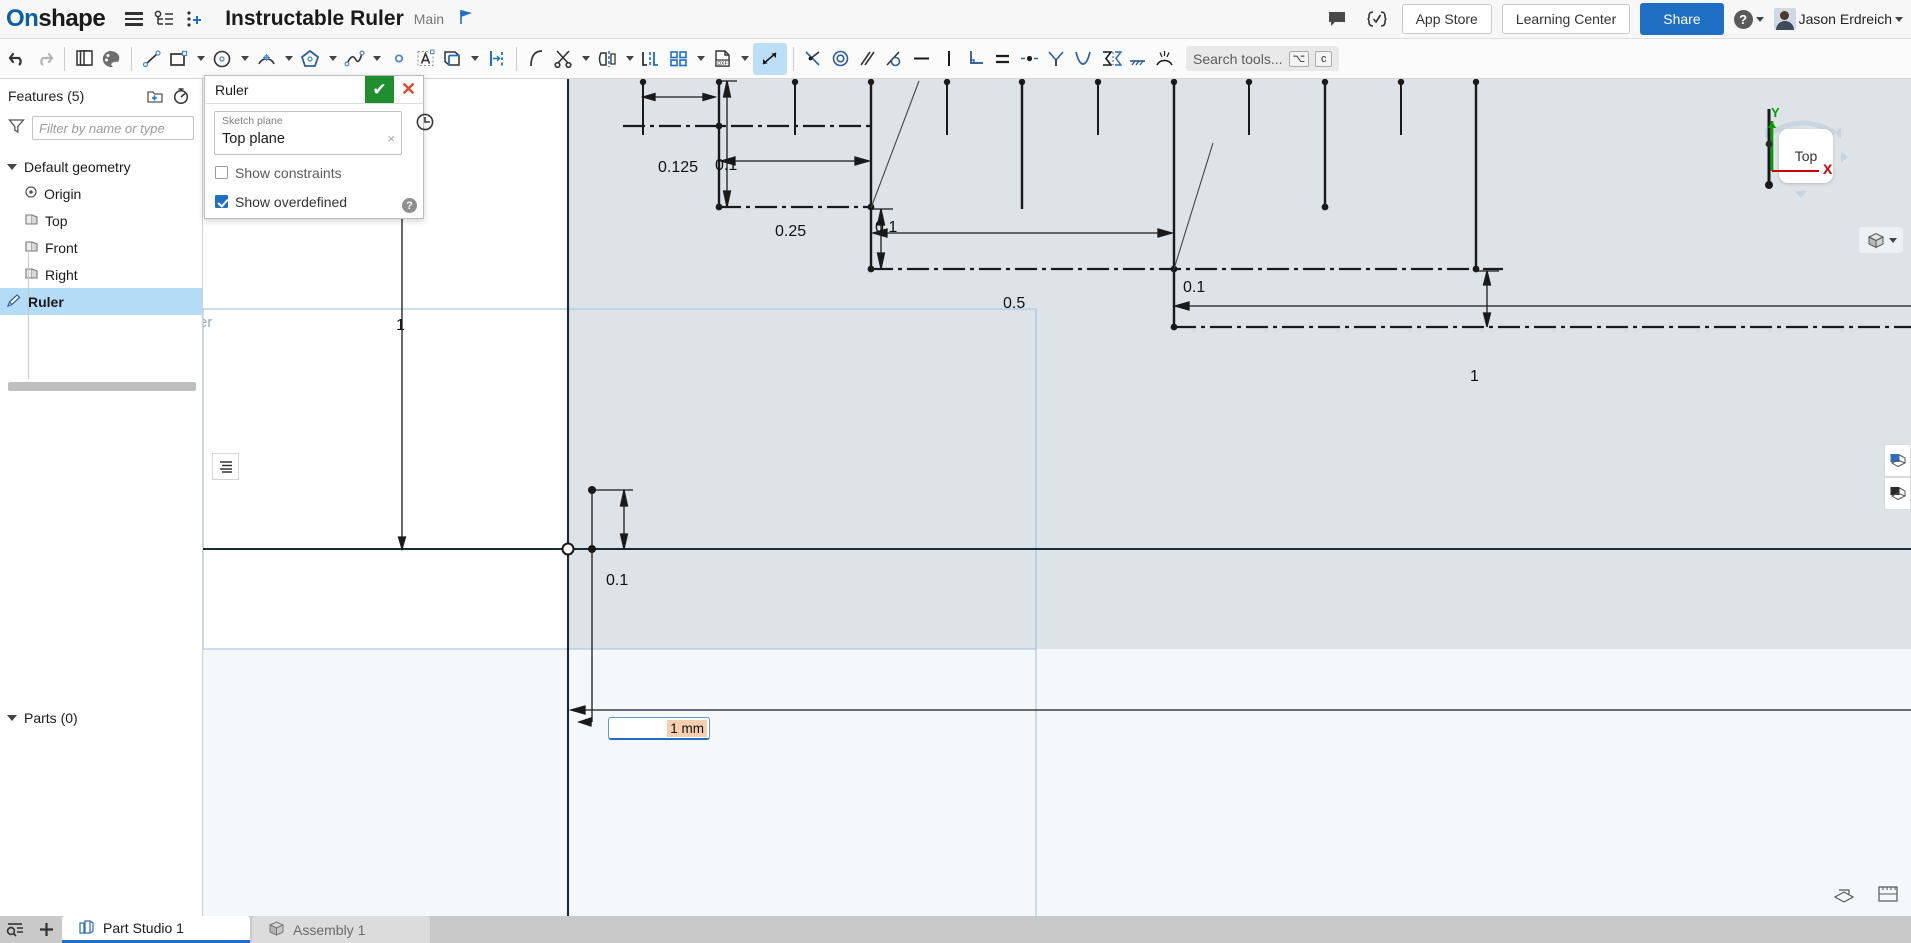 The height and width of the screenshot is (943, 1911). I want to click on vertical-constraint, so click(948, 59).